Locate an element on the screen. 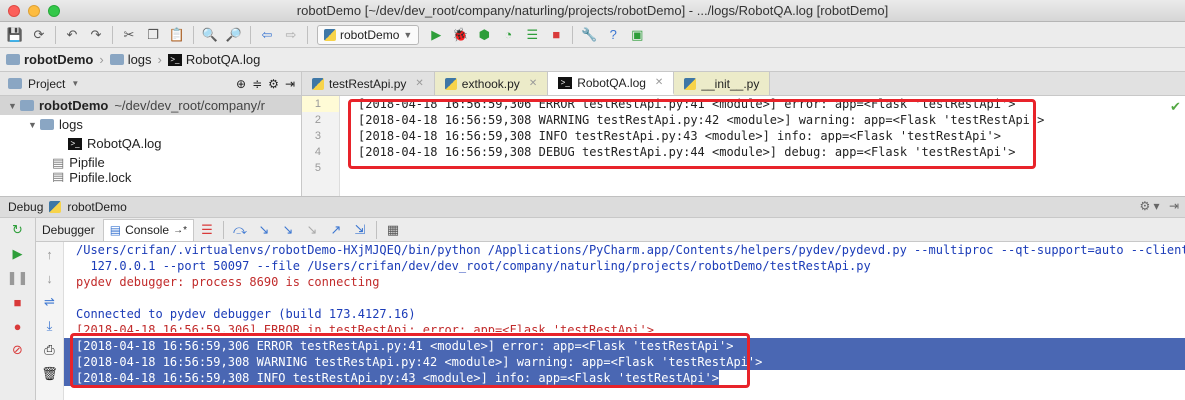 The height and width of the screenshot is (400, 1185). step-into-my-code-icon: ↘ is located at coordinates (288, 230).